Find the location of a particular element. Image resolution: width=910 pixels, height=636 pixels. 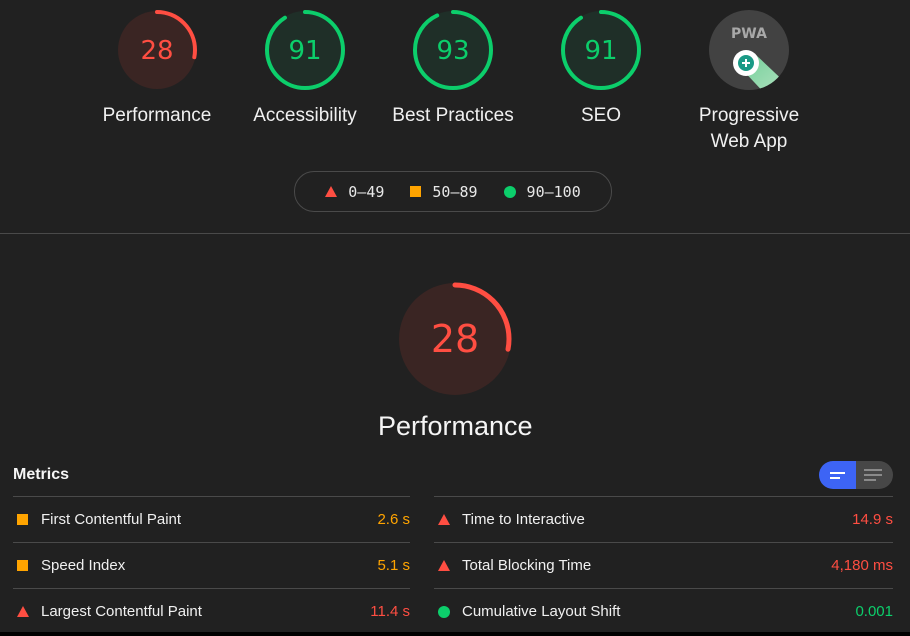

expanded-view-icon is located at coordinates (874, 475).